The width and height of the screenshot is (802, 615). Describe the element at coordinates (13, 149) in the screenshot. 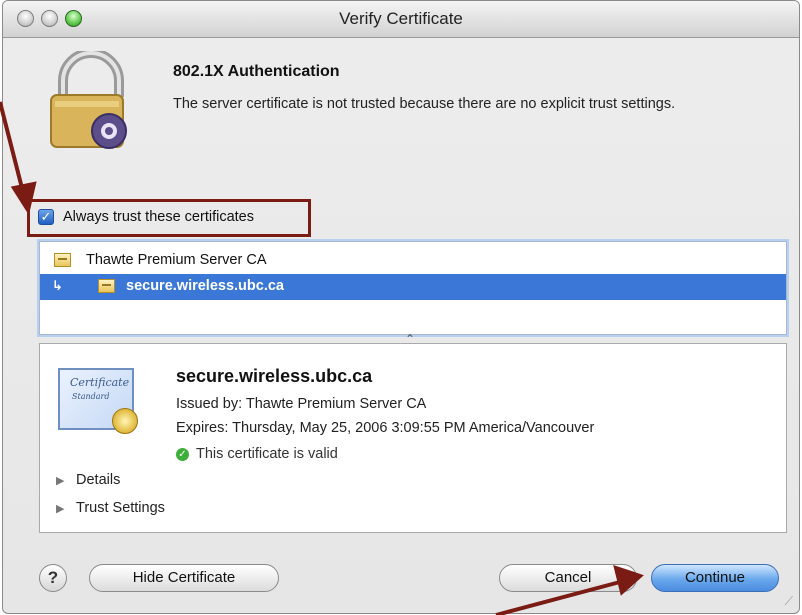

I see `arrow-to-checkbox` at that location.